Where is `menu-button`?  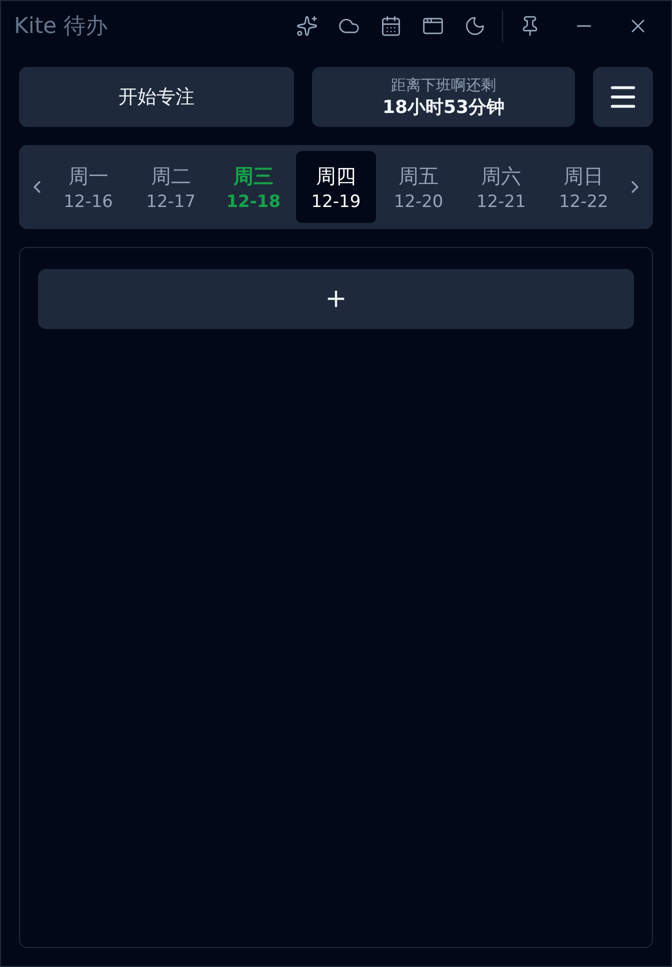 menu-button is located at coordinates (623, 97).